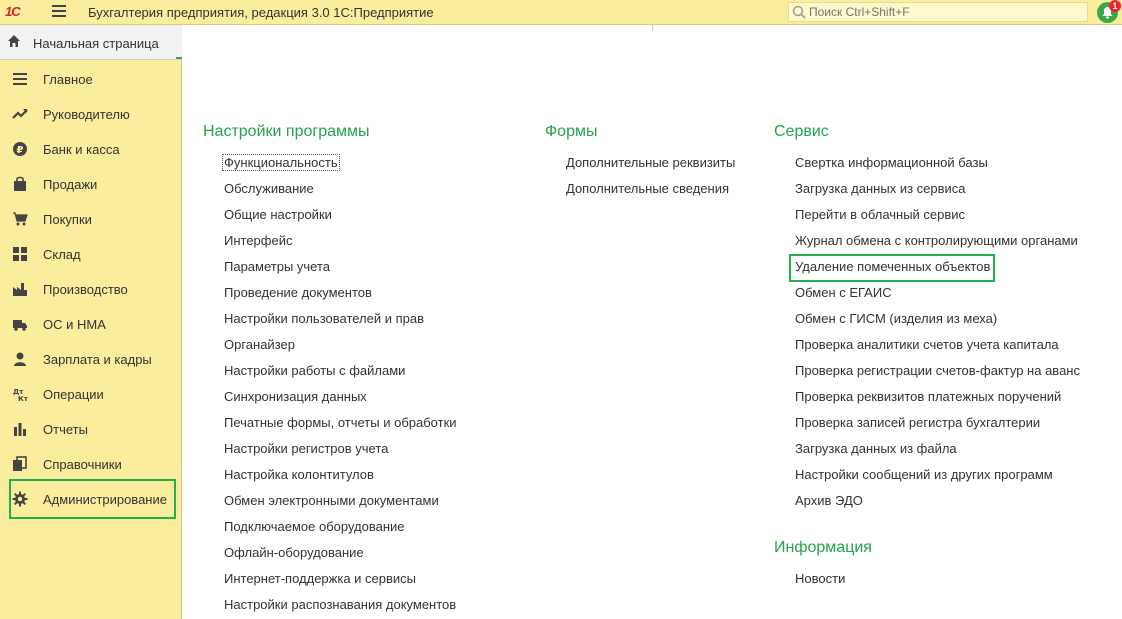 This screenshot has width=1122, height=619. I want to click on cart-icon, so click(20, 219).